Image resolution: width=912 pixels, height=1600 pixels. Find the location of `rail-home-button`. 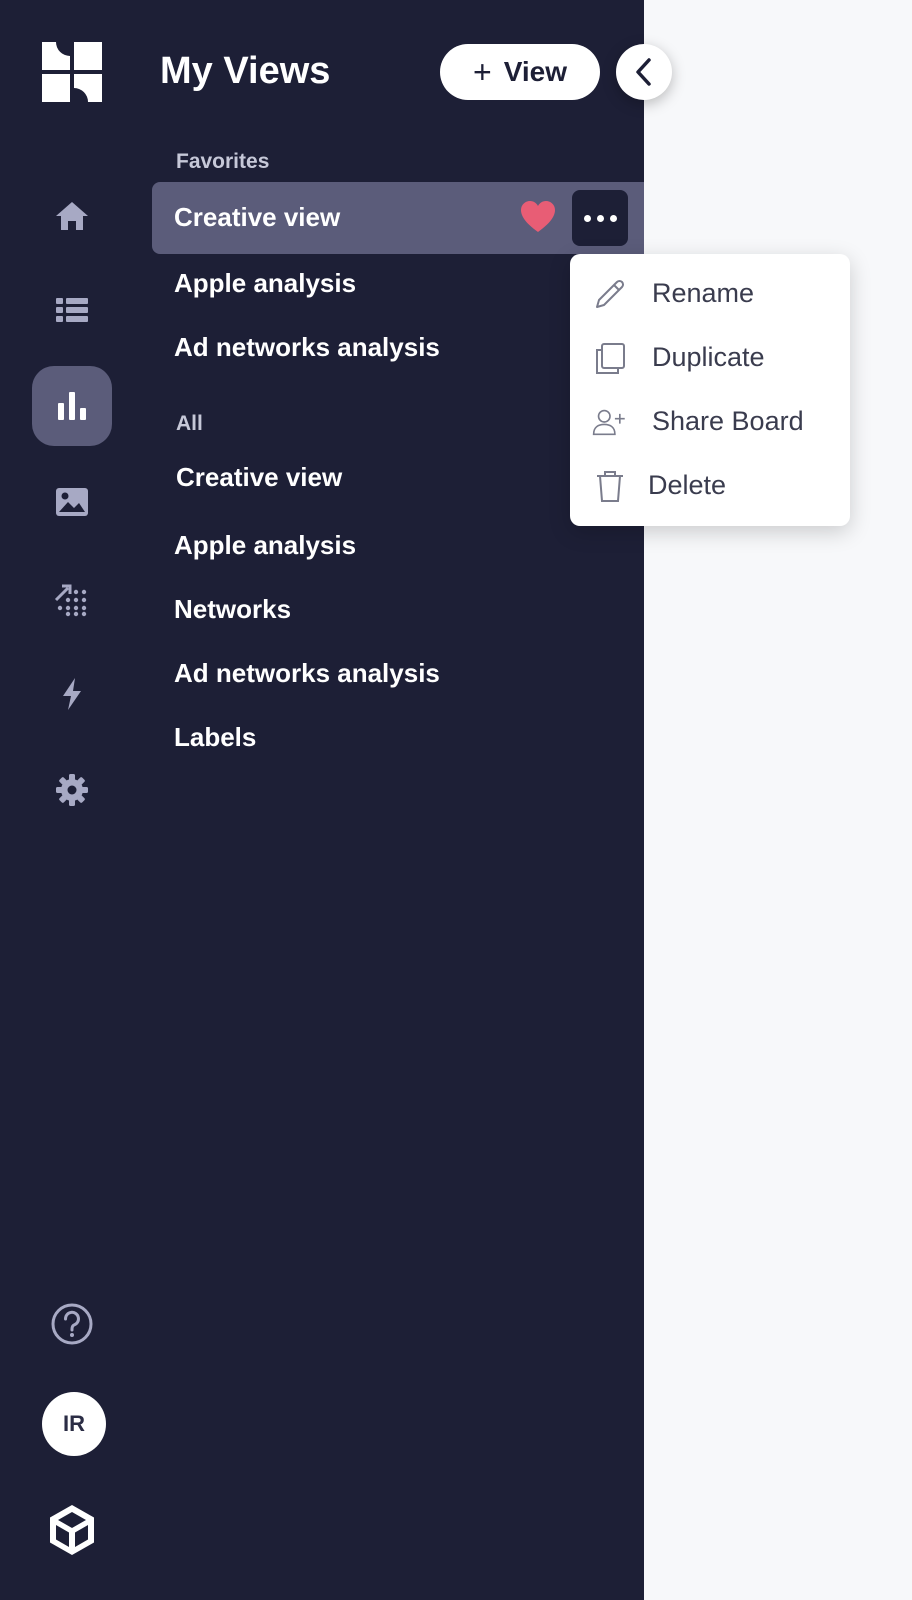

rail-home-button is located at coordinates (72, 216).